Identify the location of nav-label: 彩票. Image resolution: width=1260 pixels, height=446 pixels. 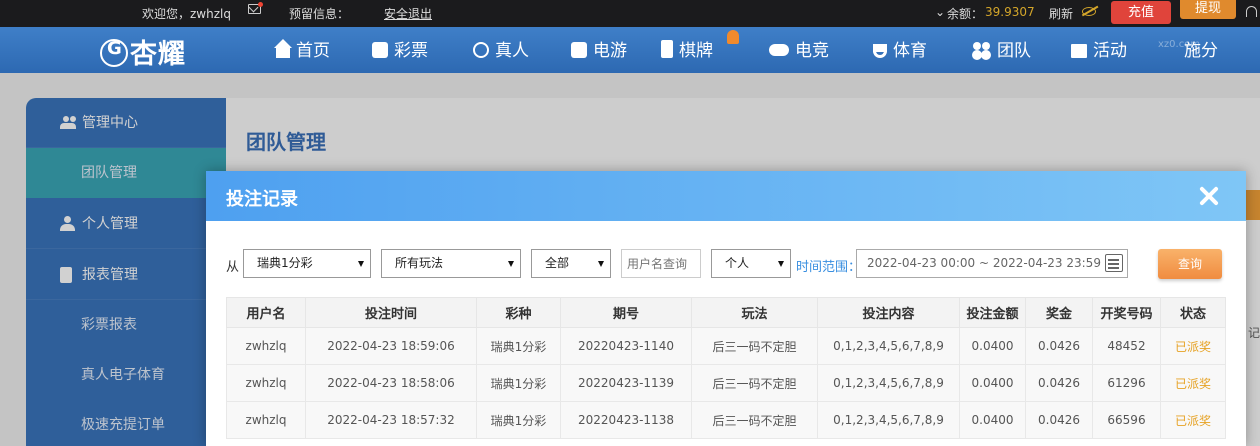
(411, 51).